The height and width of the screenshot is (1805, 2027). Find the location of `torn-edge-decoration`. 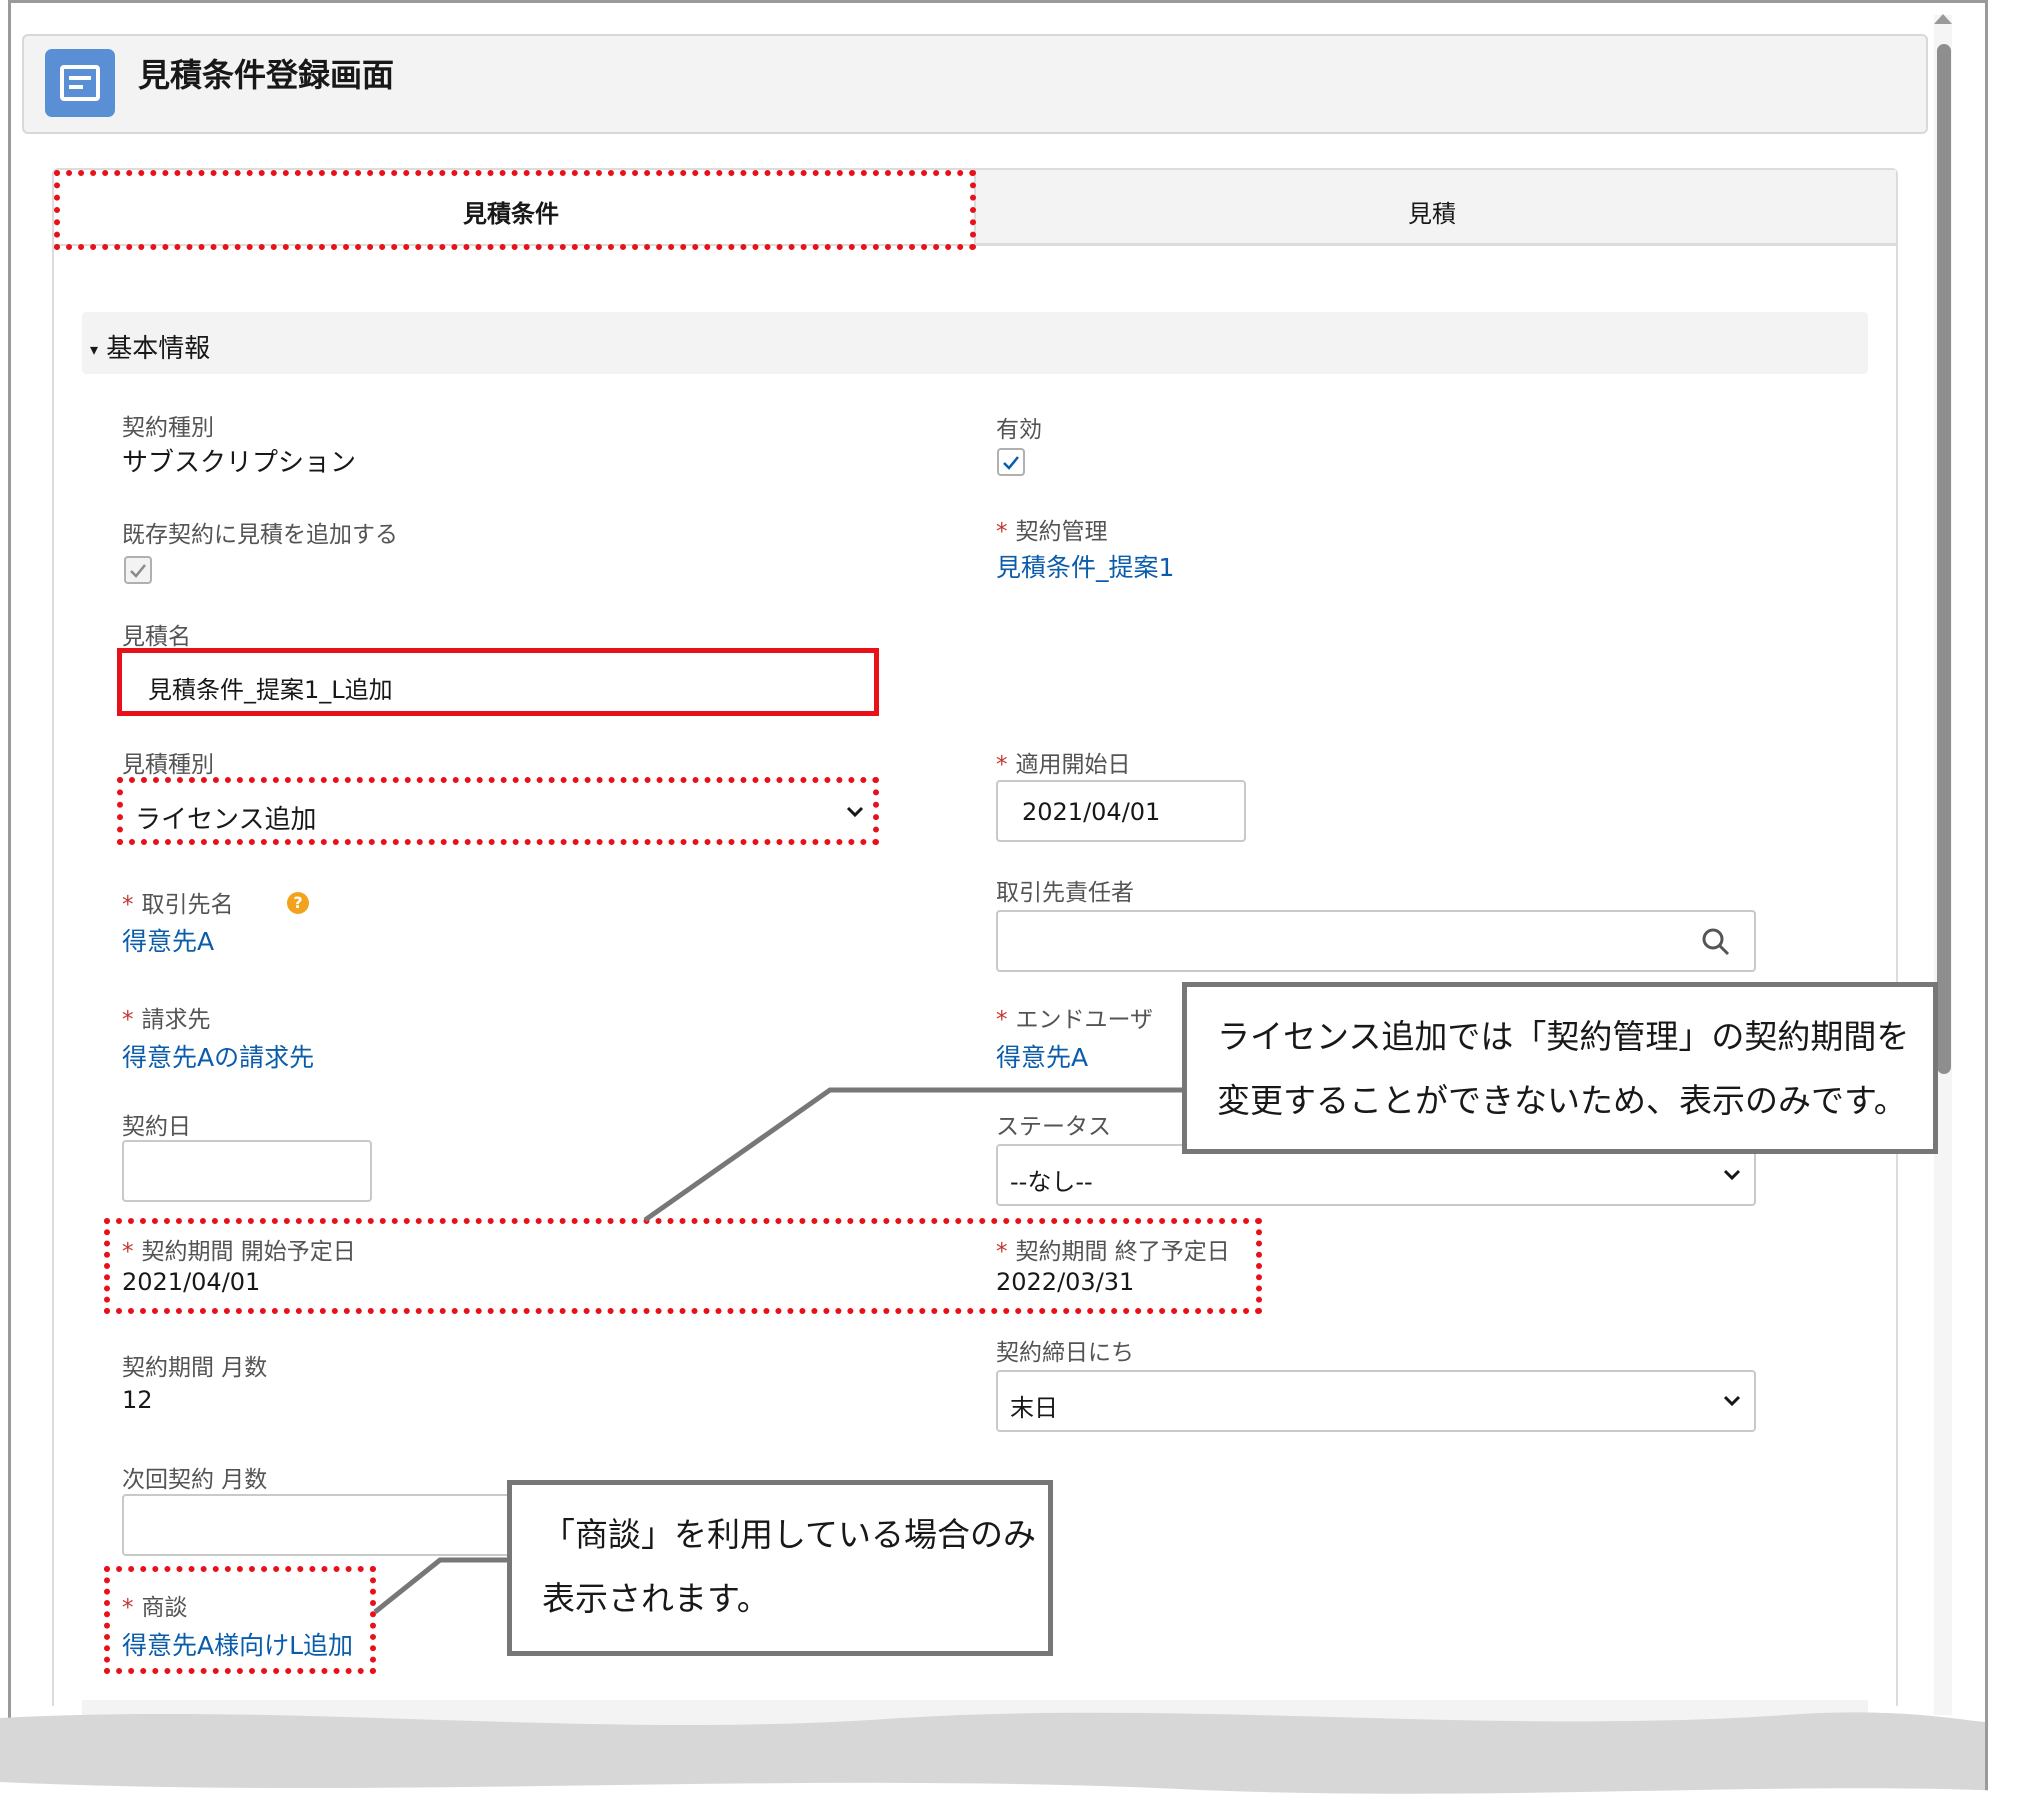

torn-edge-decoration is located at coordinates (1013, 1758).